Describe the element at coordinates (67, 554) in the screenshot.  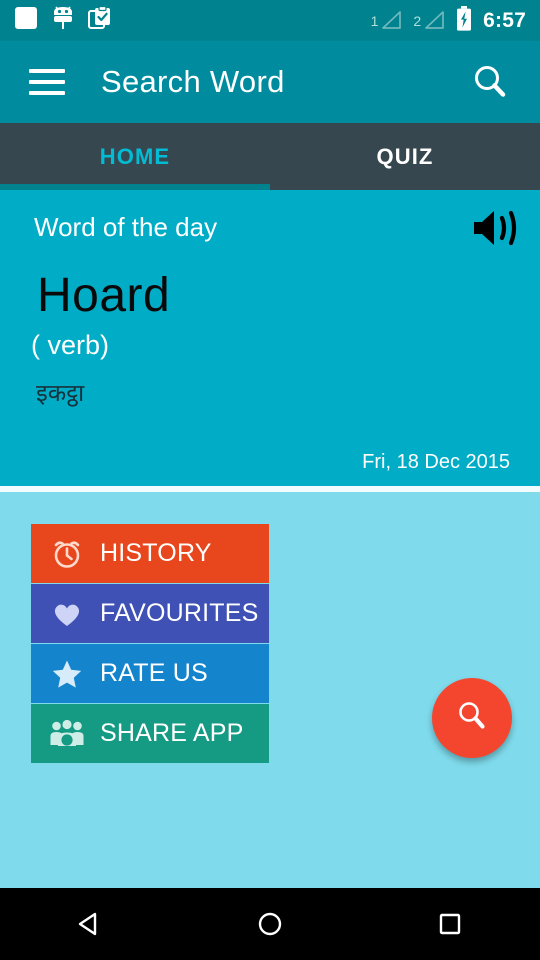
I see `alarm-clock-icon` at that location.